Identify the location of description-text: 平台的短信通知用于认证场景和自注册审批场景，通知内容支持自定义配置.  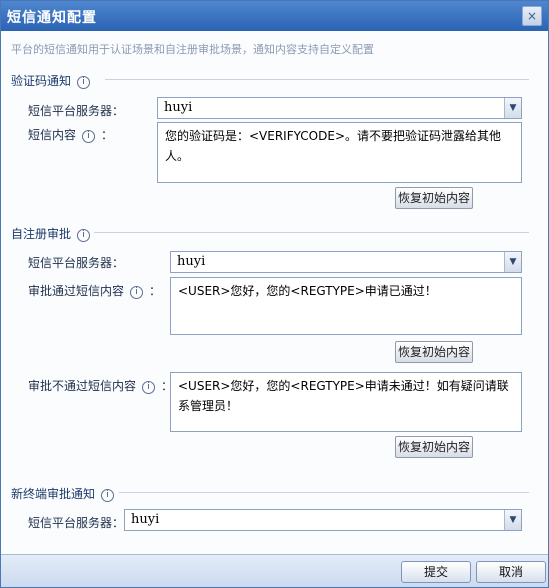
(192, 49).